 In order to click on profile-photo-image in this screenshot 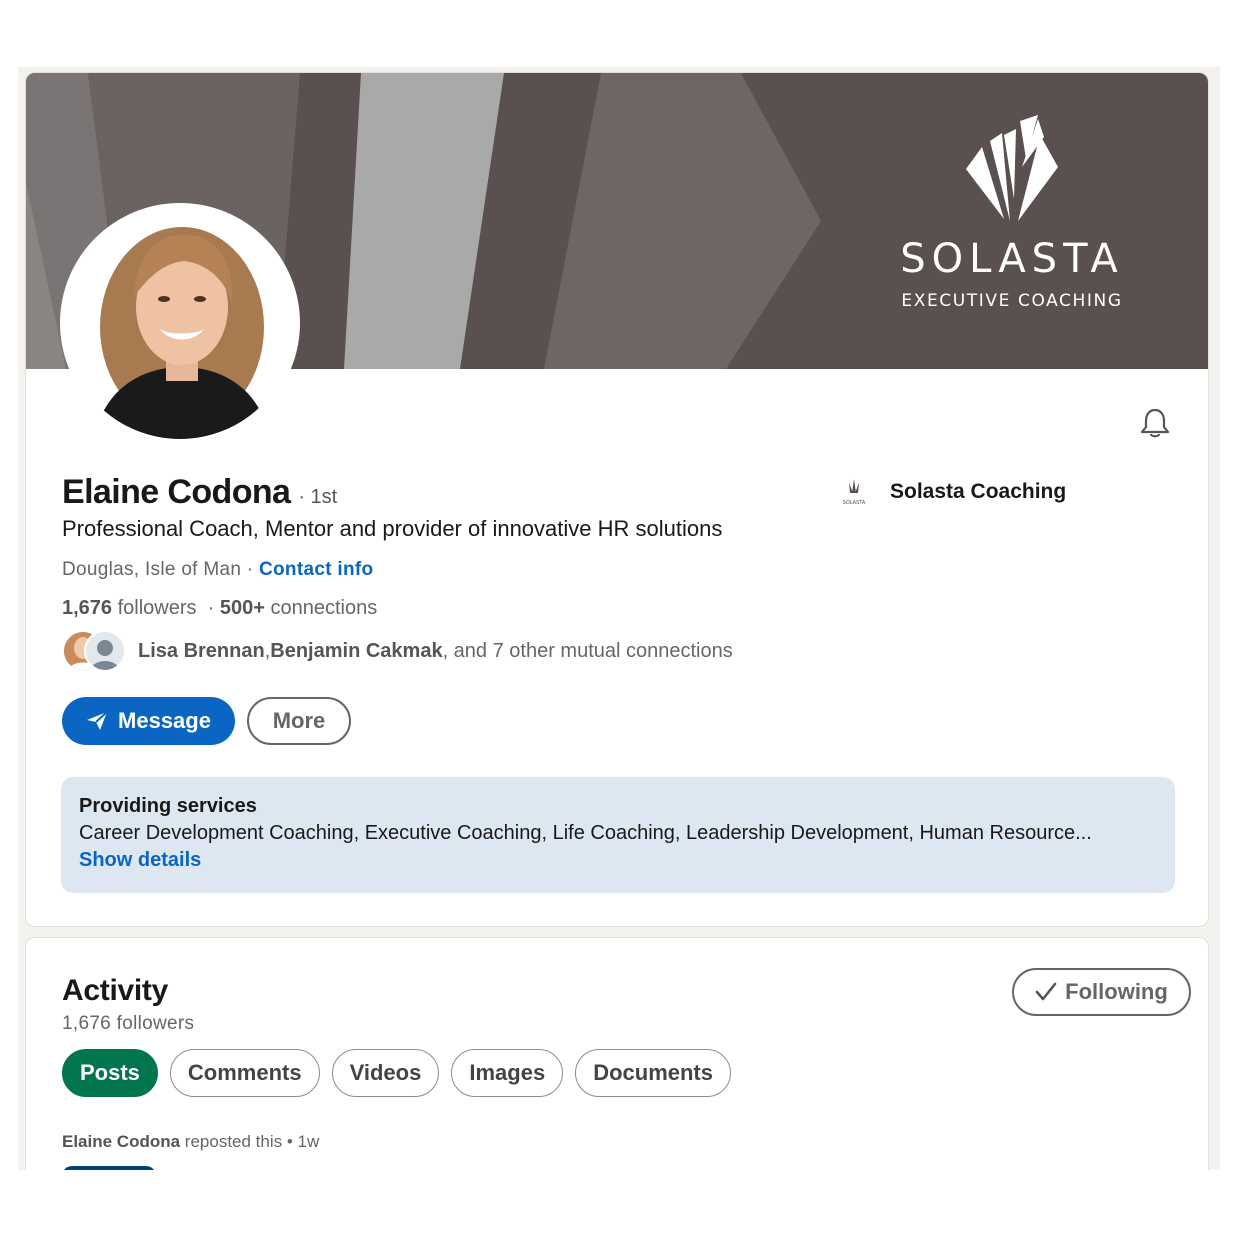, I will do `click(180, 323)`.